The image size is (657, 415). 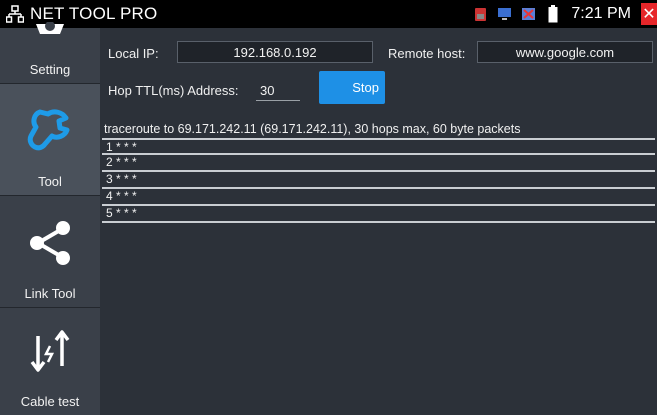 What do you see at coordinates (50, 53) in the screenshot?
I see `sidebar-item-setting: Setting` at bounding box center [50, 53].